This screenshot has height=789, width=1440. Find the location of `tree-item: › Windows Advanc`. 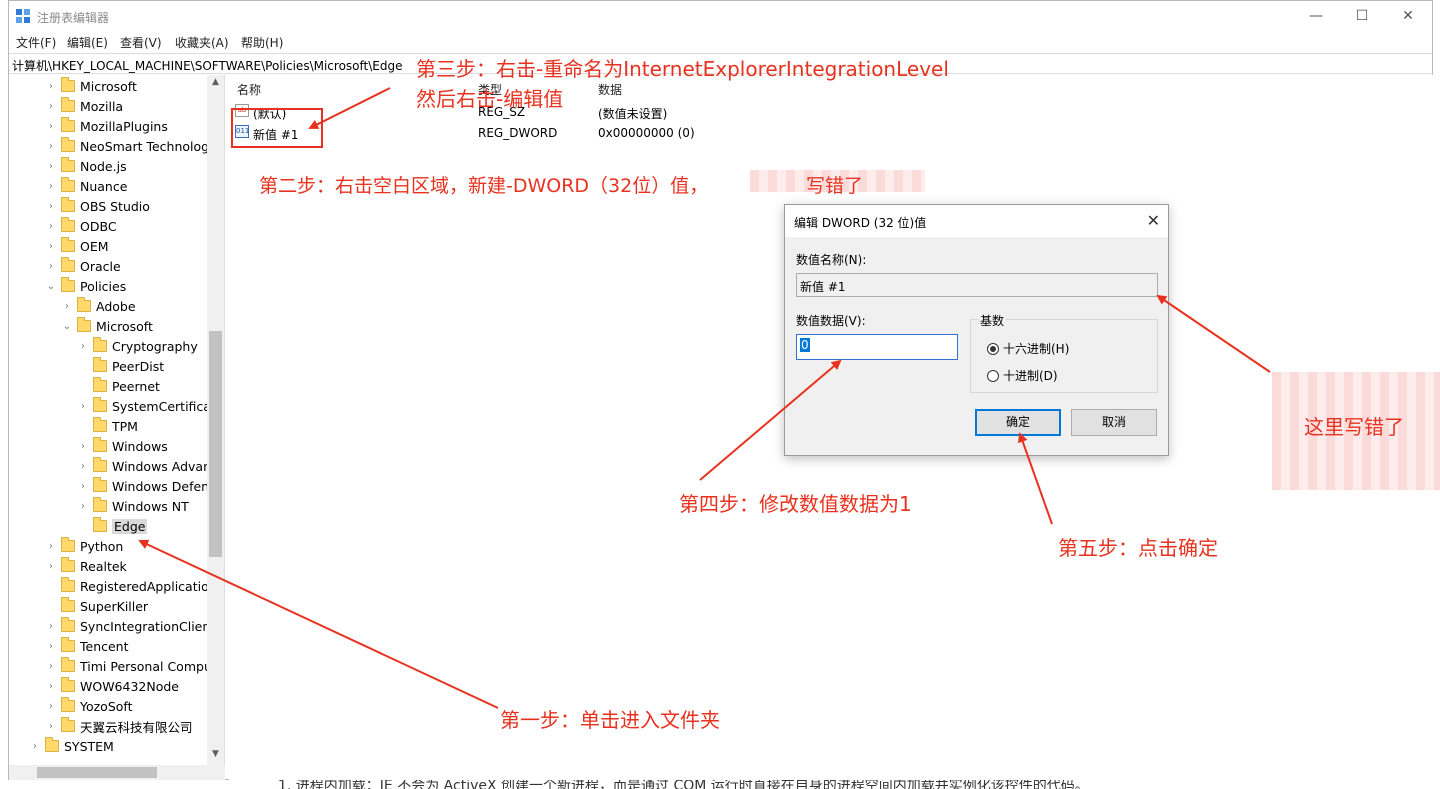

tree-item: › Windows Advanc is located at coordinates (147, 466).